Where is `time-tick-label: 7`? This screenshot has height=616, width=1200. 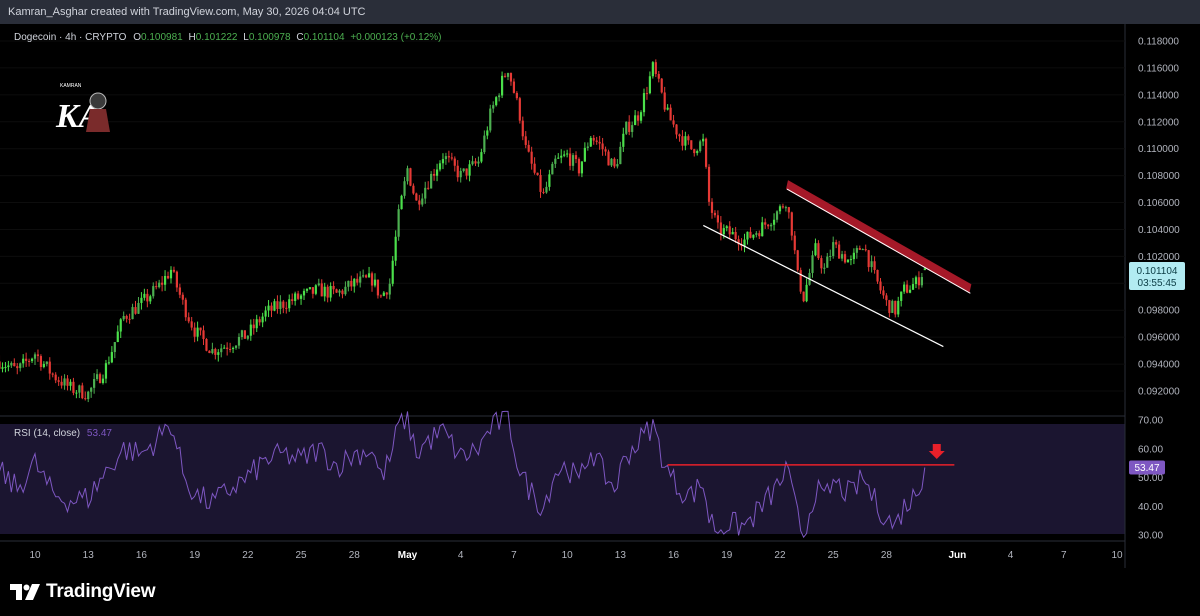
time-tick-label: 7 is located at coordinates (1064, 555).